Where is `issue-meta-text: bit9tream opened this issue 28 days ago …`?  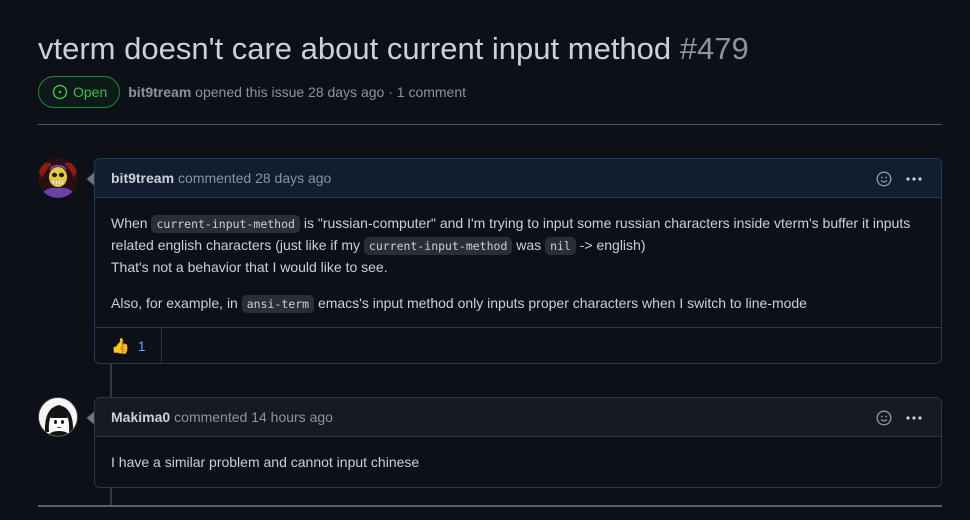
issue-meta-text: bit9tream opened this issue 28 days ago … is located at coordinates (297, 92).